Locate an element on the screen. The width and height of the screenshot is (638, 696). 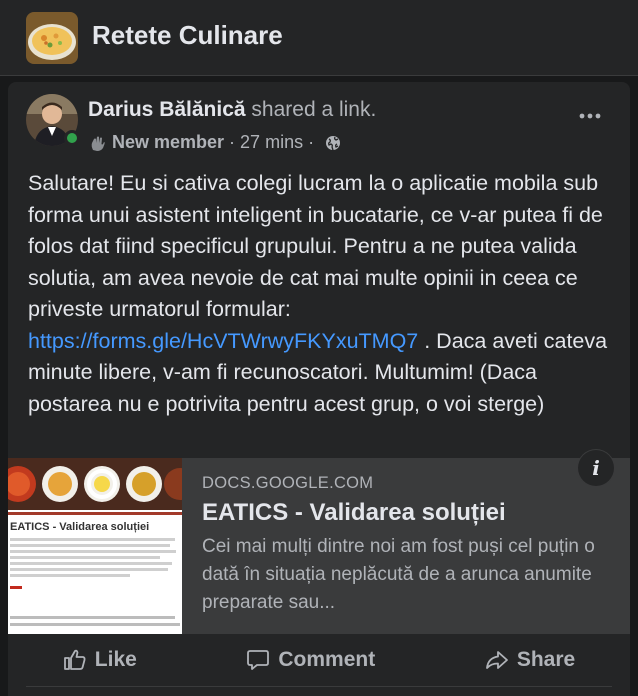
author-line: Darius Bălănică shared a link. is located at coordinates (232, 110).